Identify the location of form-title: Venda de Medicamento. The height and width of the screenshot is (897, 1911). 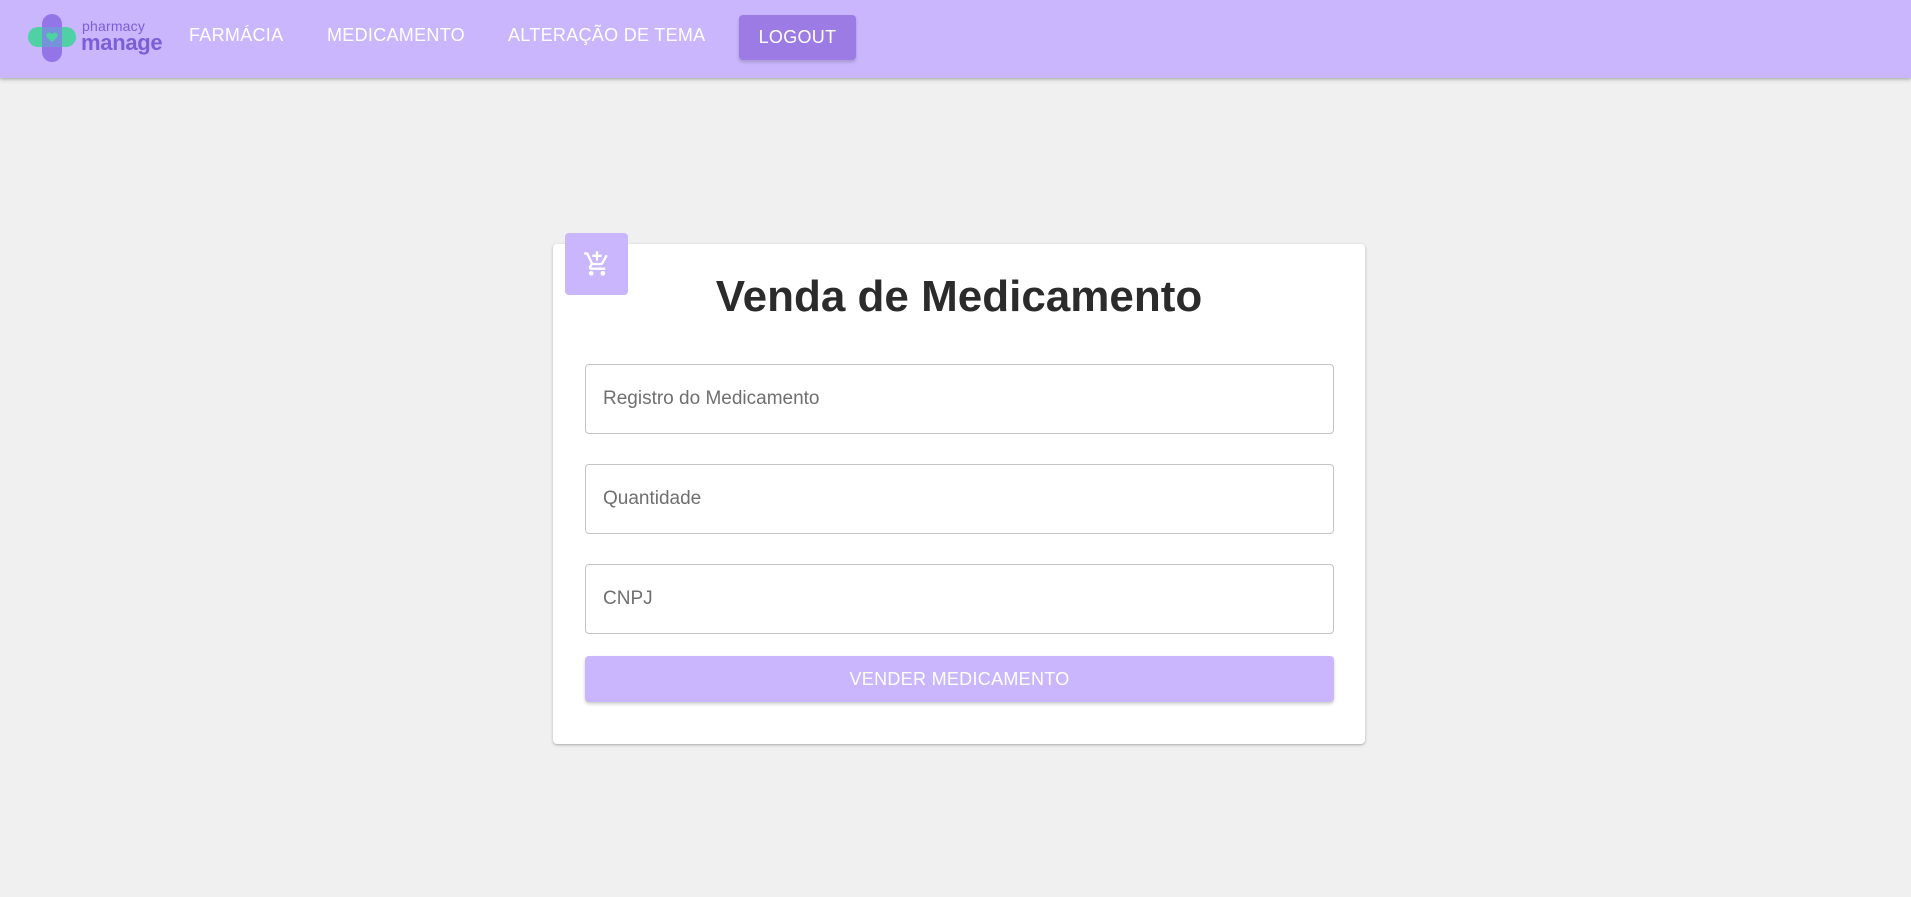
(959, 296).